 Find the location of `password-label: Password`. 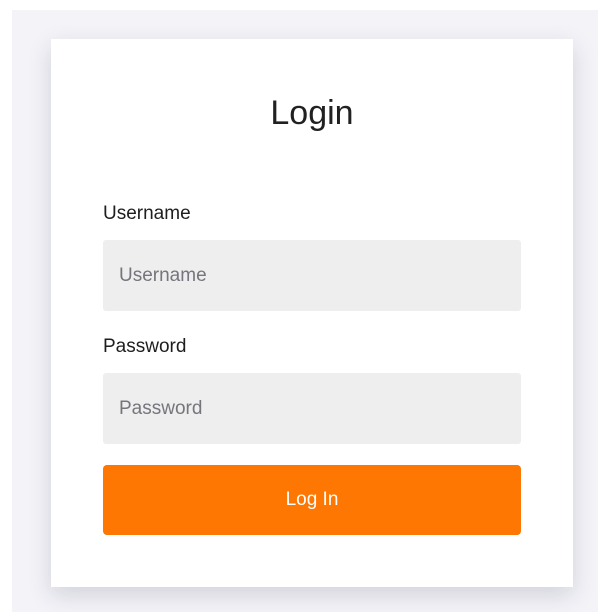

password-label: Password is located at coordinates (145, 346).